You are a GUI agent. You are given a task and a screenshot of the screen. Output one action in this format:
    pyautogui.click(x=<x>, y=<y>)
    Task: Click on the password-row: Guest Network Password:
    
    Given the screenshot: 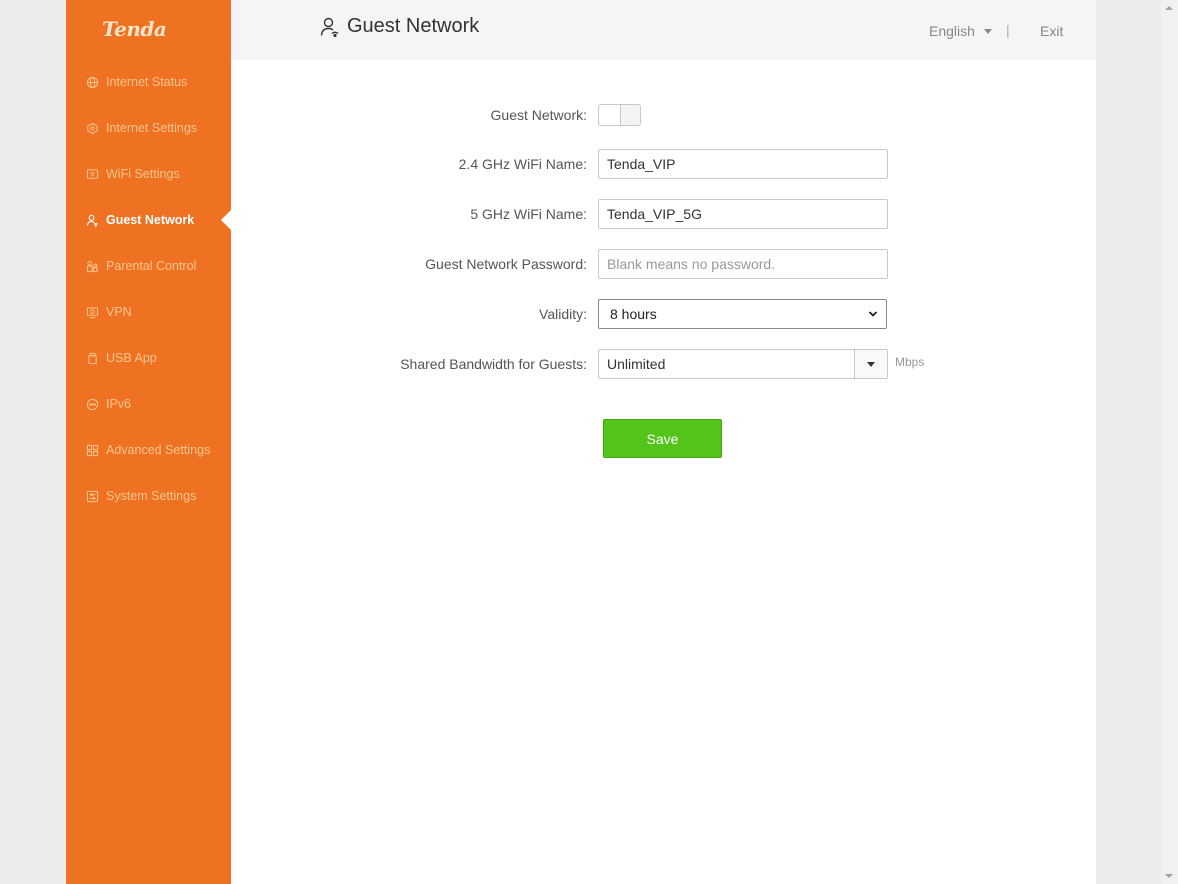 What is the action you would take?
    pyautogui.click(x=663, y=264)
    